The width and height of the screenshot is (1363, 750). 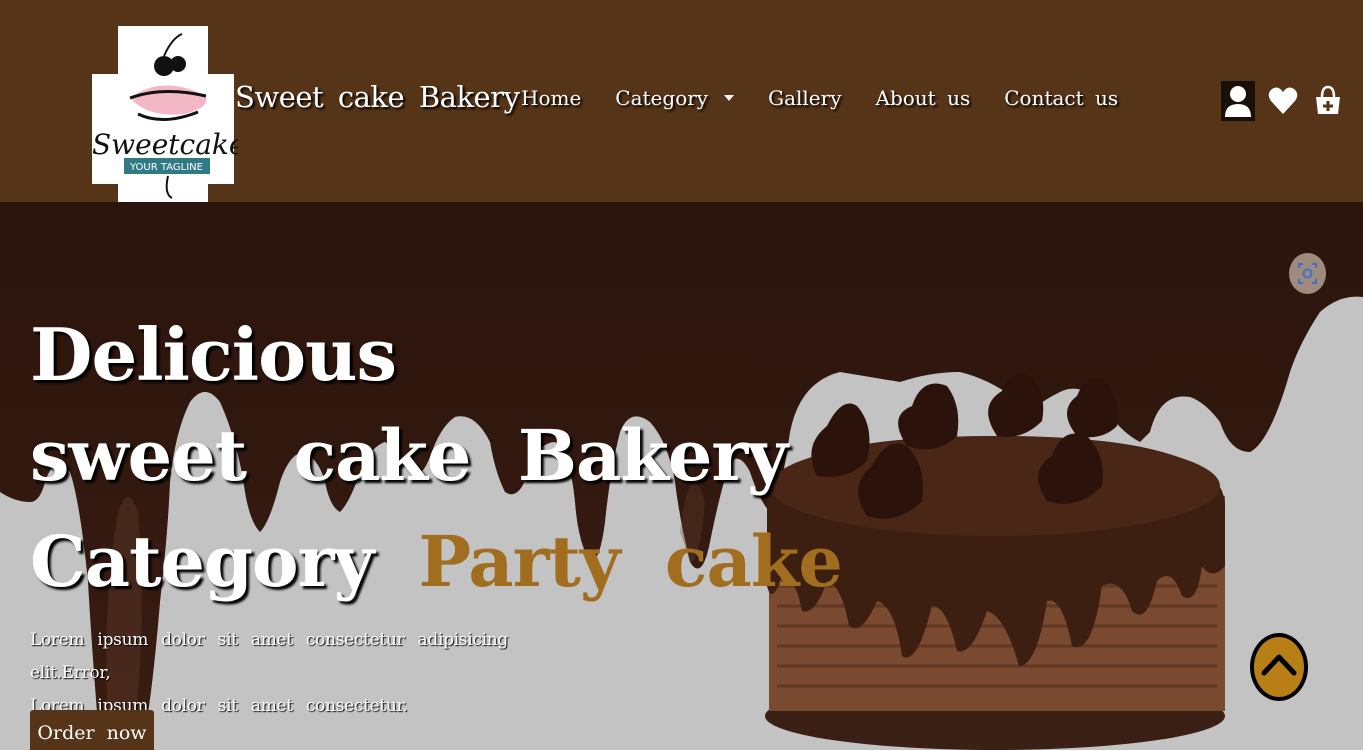 I want to click on user-icon, so click(x=1238, y=101).